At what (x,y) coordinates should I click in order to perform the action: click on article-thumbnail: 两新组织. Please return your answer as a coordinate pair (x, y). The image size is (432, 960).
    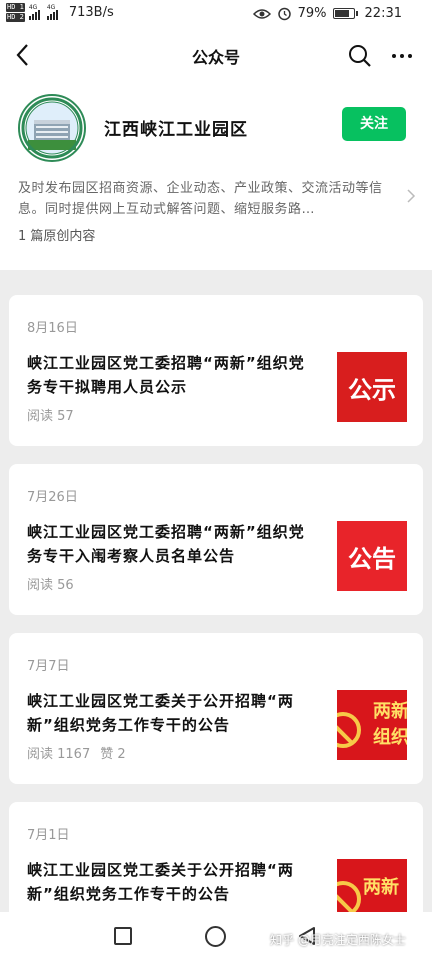
    Looking at the image, I should click on (372, 725).